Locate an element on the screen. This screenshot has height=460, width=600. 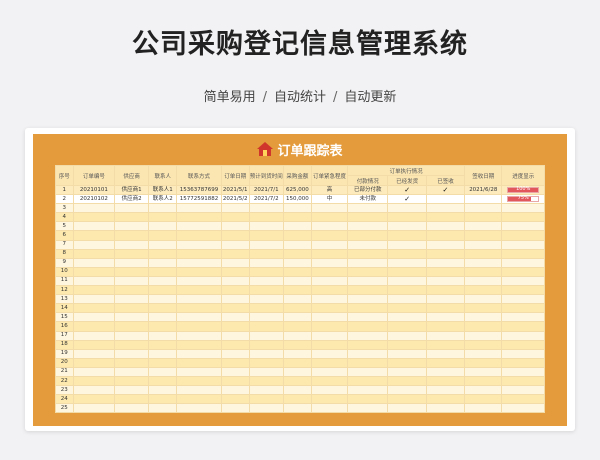
cell-shipped: ✓ is located at coordinates (407, 190).